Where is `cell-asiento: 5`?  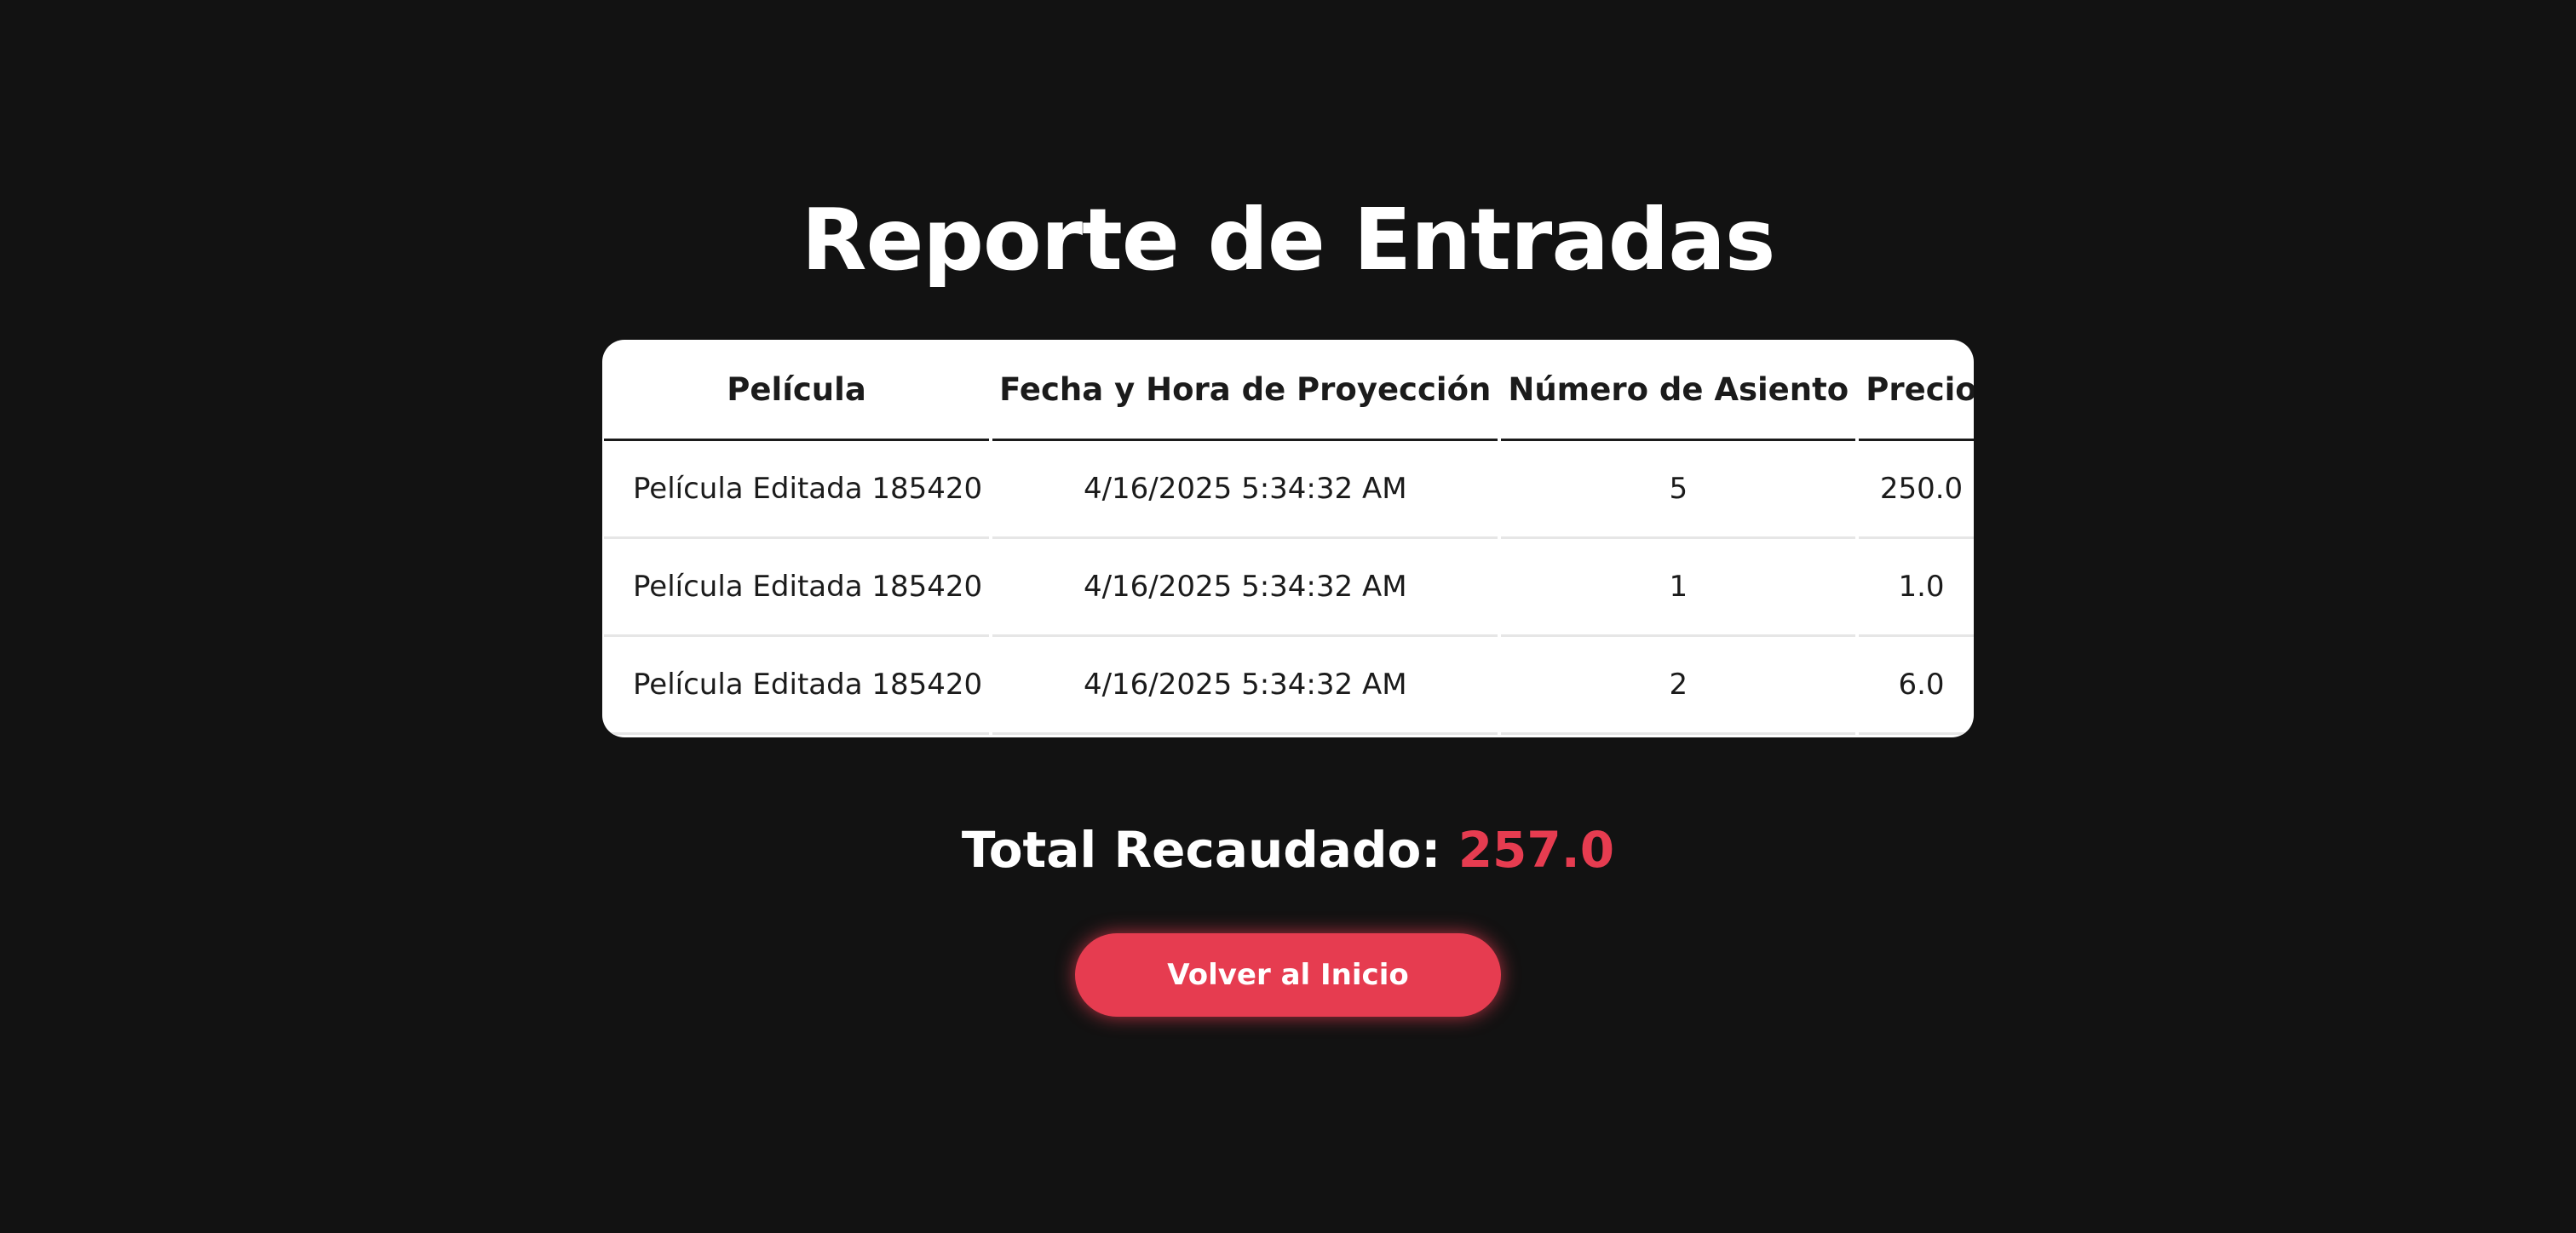 cell-asiento: 5 is located at coordinates (1679, 490).